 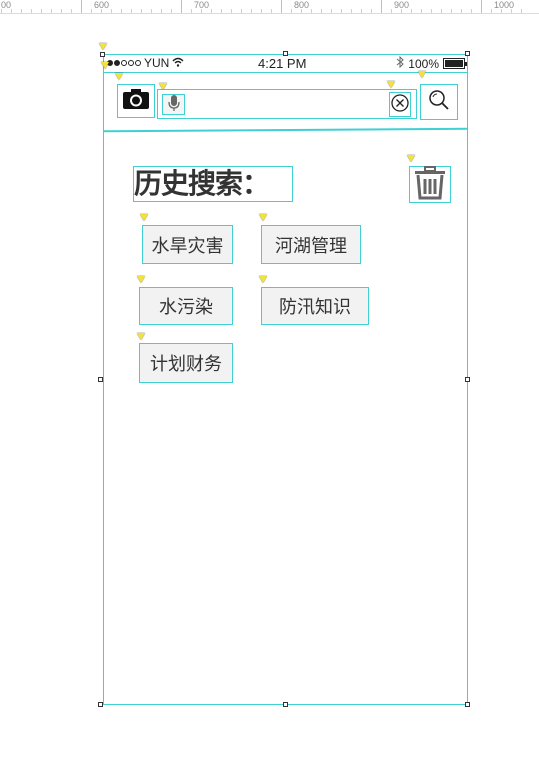 I want to click on status-left: YUN, so click(x=145, y=63).